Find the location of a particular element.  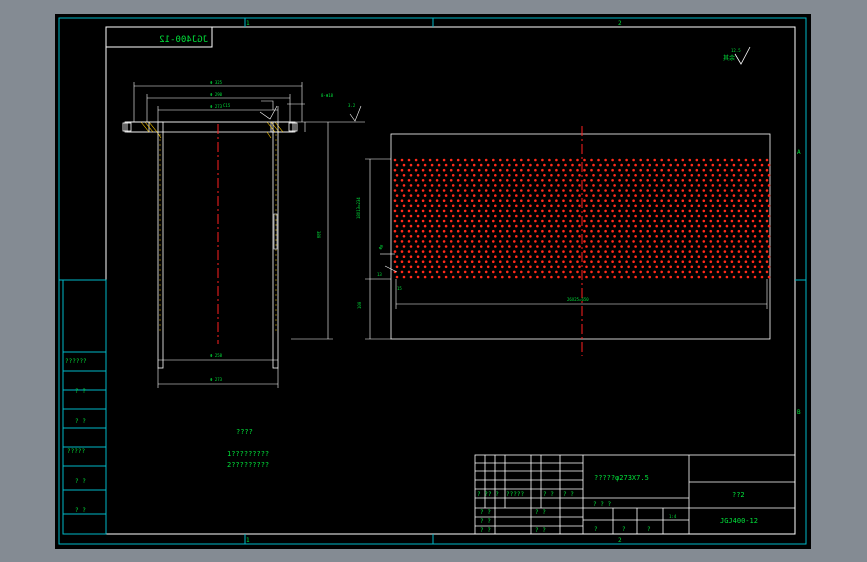

left-stamp-5: ? ? is located at coordinates (80, 481).